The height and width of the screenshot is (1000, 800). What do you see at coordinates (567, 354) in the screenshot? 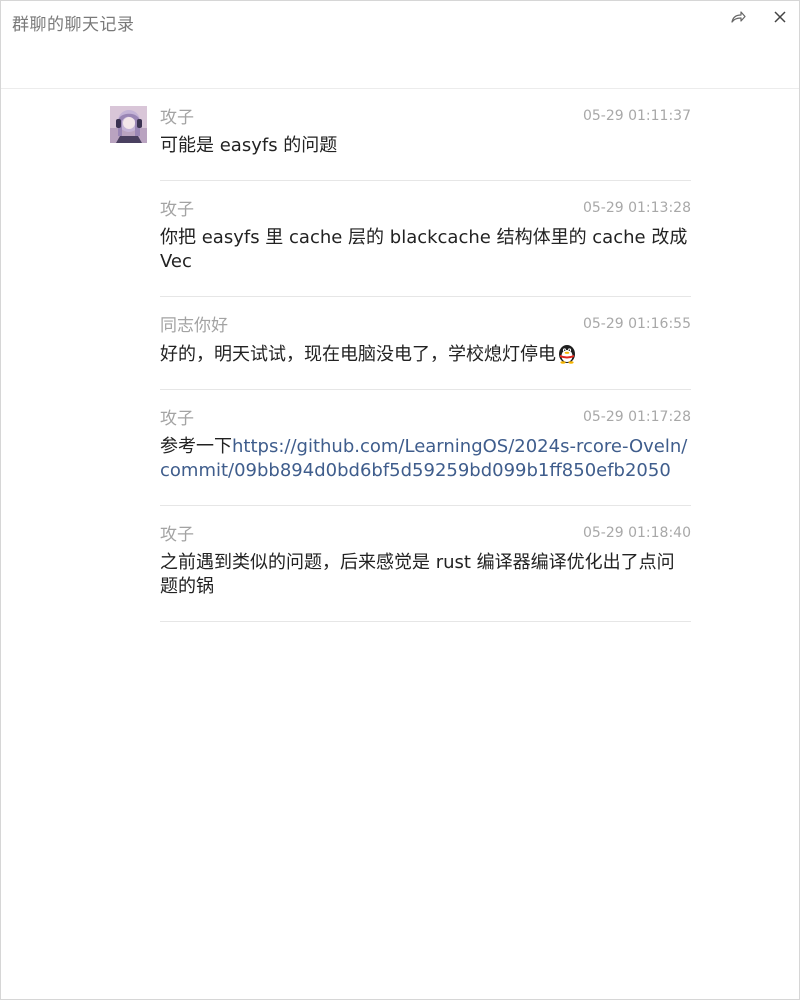
I see `penguin-emoji-icon` at bounding box center [567, 354].